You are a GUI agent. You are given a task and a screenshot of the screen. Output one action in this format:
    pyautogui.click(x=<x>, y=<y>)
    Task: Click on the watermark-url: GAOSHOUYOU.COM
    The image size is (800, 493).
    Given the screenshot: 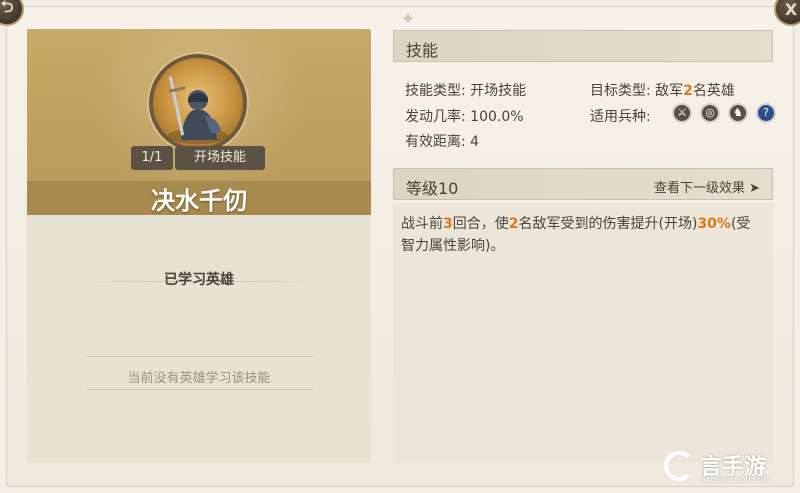 What is the action you would take?
    pyautogui.click(x=735, y=480)
    